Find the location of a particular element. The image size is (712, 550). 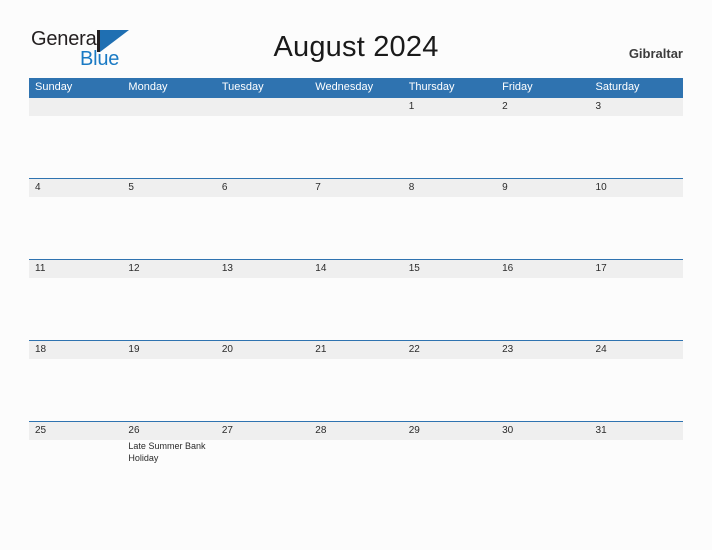

day-number: 26 is located at coordinates (168, 431).